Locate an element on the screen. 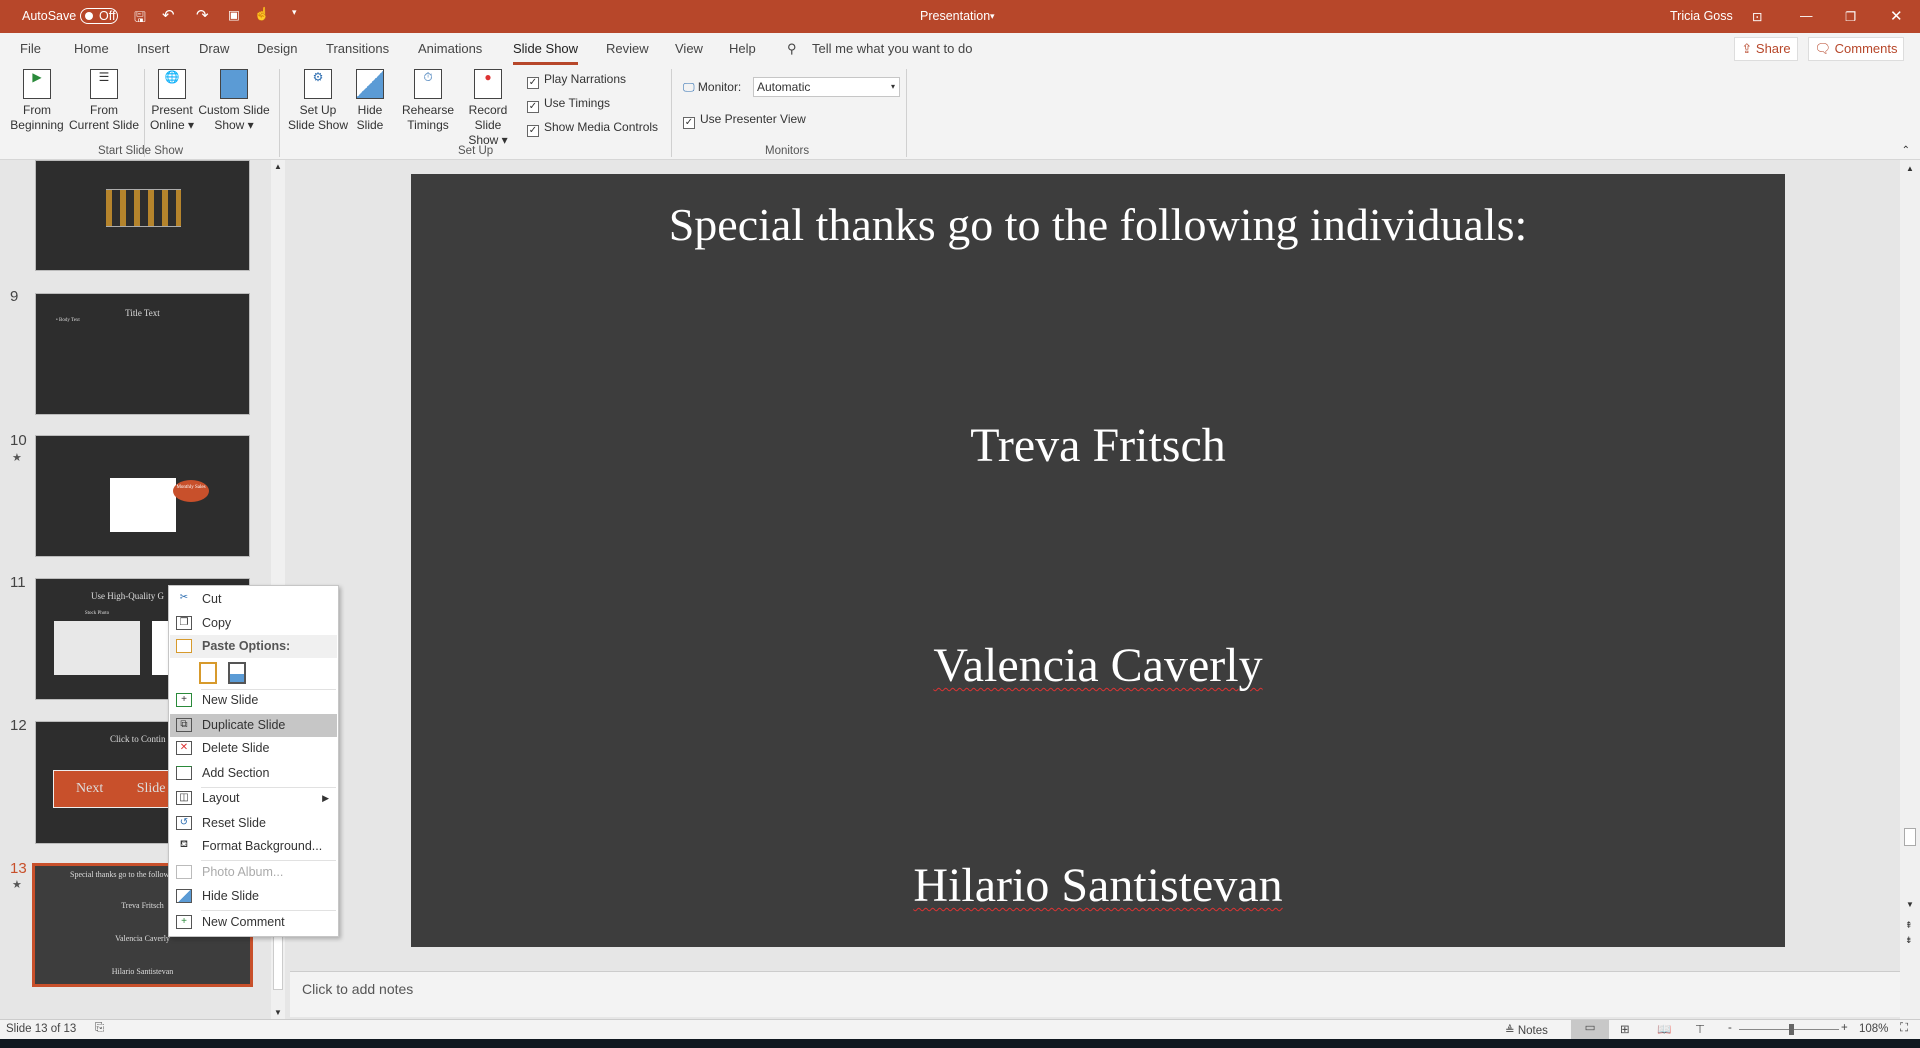  scrollbar-thumb is located at coordinates (1910, 837).